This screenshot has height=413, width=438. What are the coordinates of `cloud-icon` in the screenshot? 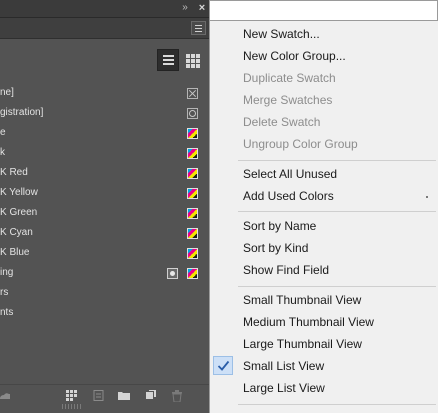 It's located at (6, 395).